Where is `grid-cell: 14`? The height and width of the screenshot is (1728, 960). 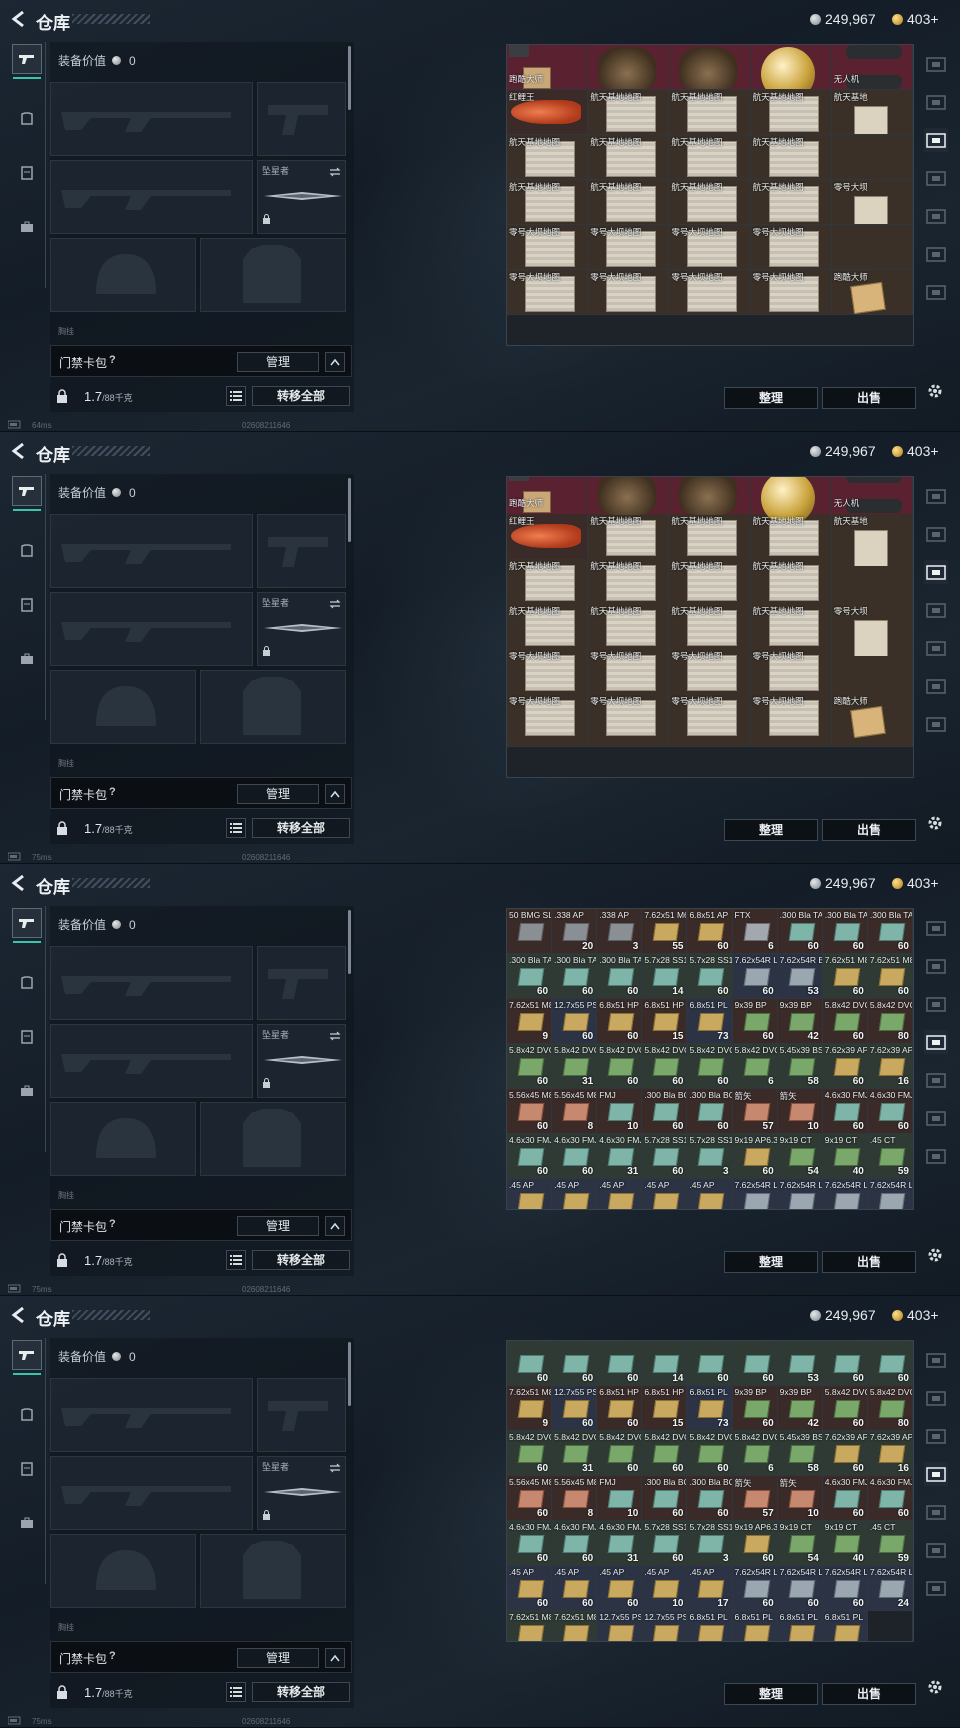
grid-cell: 14 is located at coordinates (665, 1363).